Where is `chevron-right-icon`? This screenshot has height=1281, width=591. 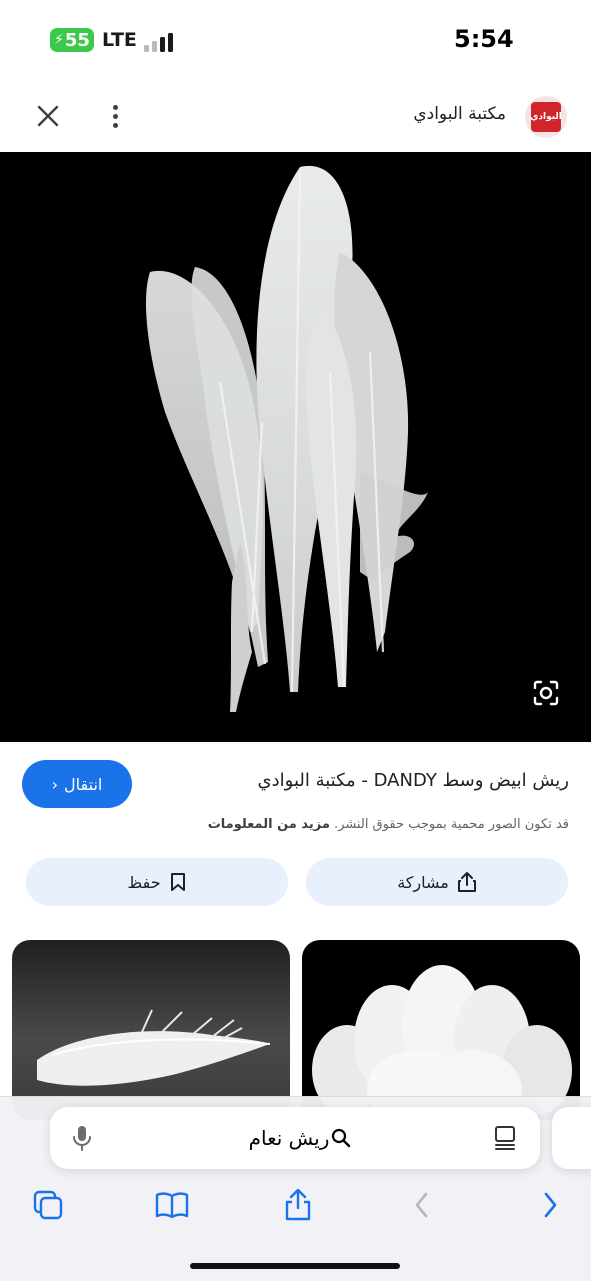
chevron-right-icon is located at coordinates (550, 1205).